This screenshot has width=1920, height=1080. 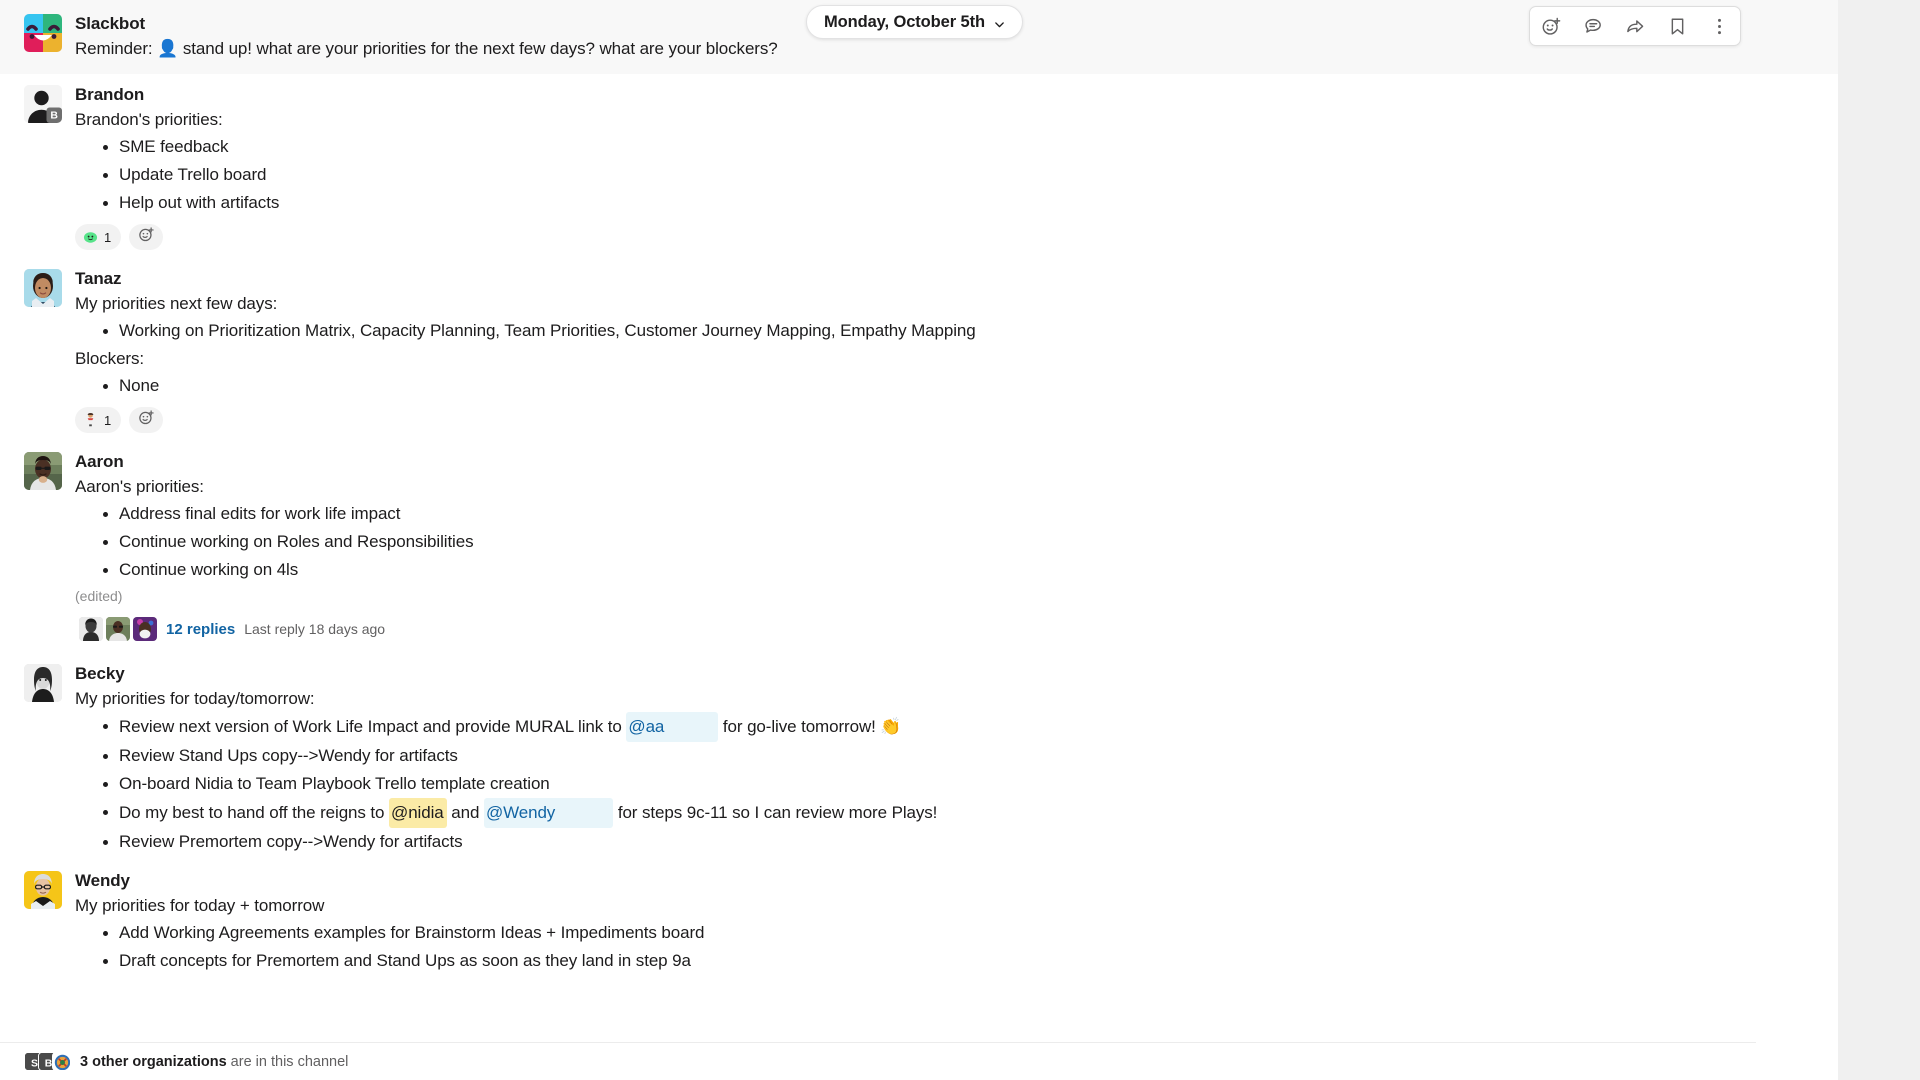 I want to click on message-intro: My priorities for today + tomorrow, so click(x=200, y=905).